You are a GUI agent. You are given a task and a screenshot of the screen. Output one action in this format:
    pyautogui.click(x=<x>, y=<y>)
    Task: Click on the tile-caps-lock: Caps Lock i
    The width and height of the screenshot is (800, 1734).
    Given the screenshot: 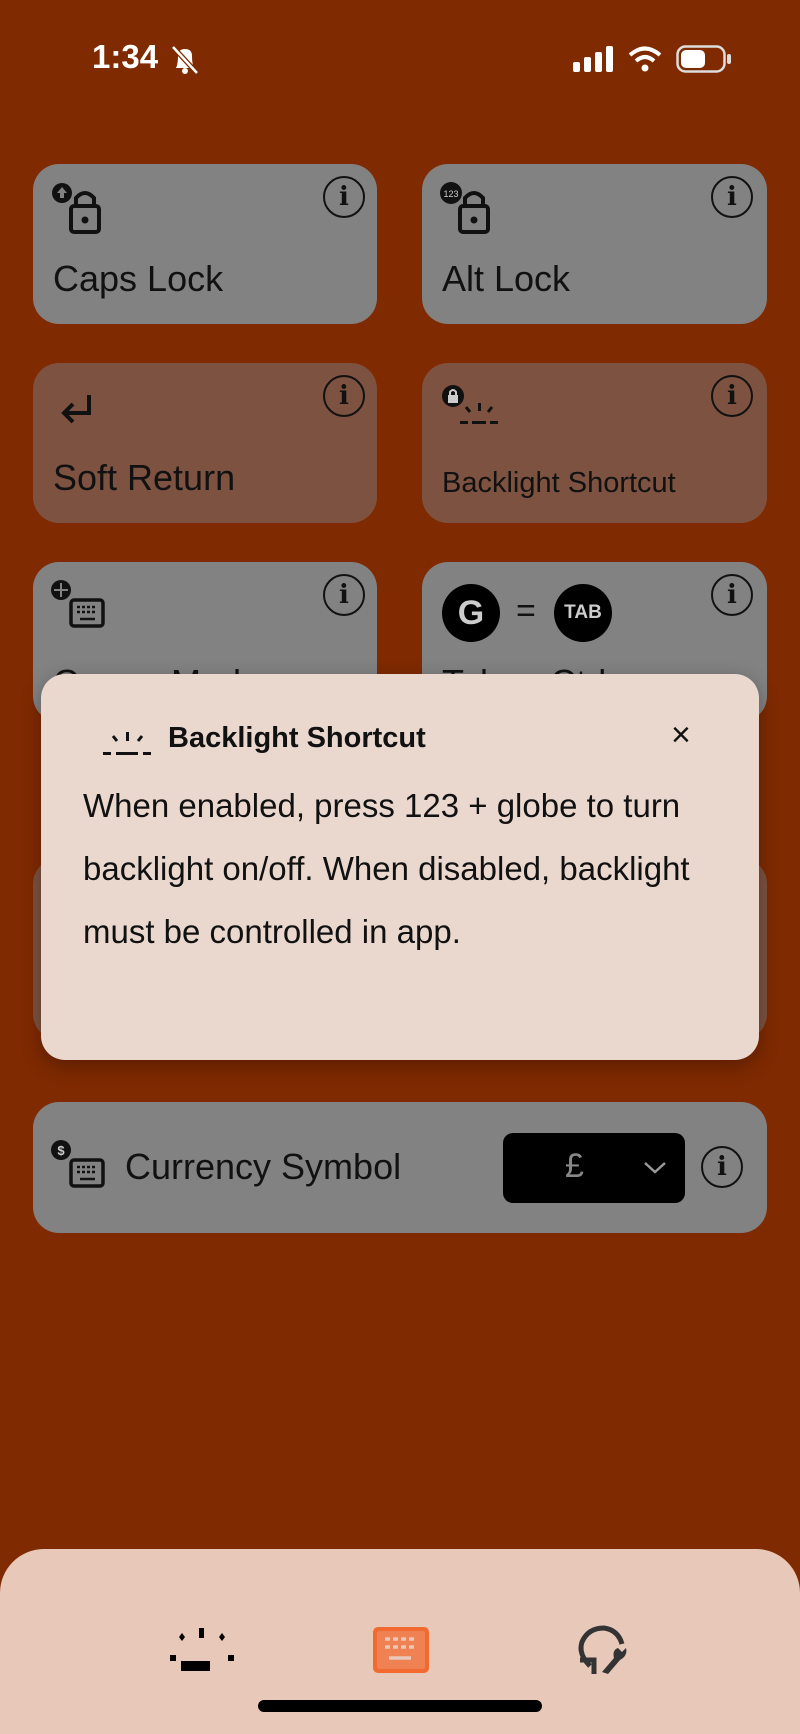 What is the action you would take?
    pyautogui.click(x=205, y=244)
    